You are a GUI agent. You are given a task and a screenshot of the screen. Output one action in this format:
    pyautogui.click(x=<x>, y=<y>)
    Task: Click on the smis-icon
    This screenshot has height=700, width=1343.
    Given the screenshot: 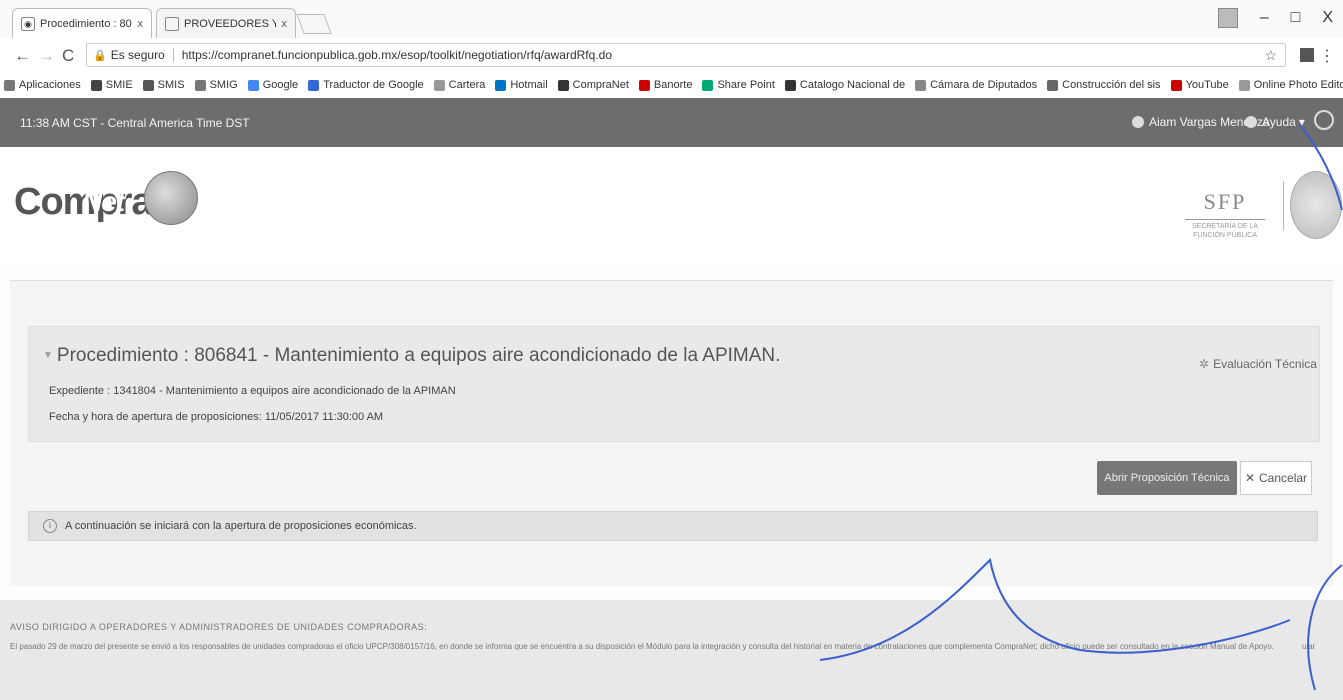 What is the action you would take?
    pyautogui.click(x=148, y=85)
    